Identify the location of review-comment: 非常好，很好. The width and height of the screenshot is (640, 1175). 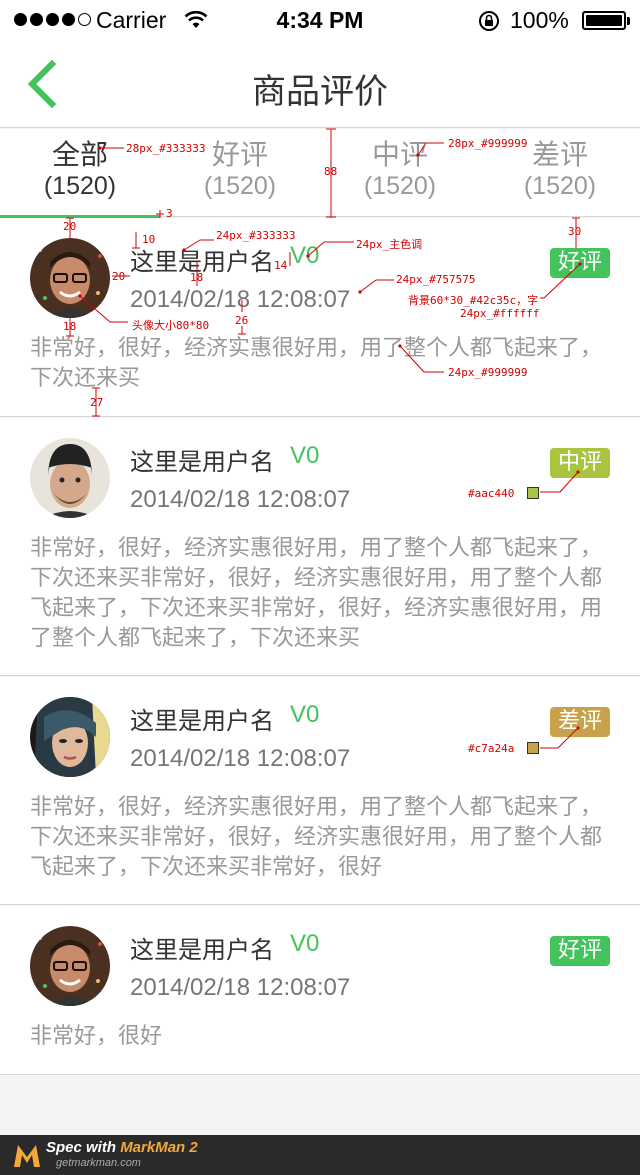
(96, 1036).